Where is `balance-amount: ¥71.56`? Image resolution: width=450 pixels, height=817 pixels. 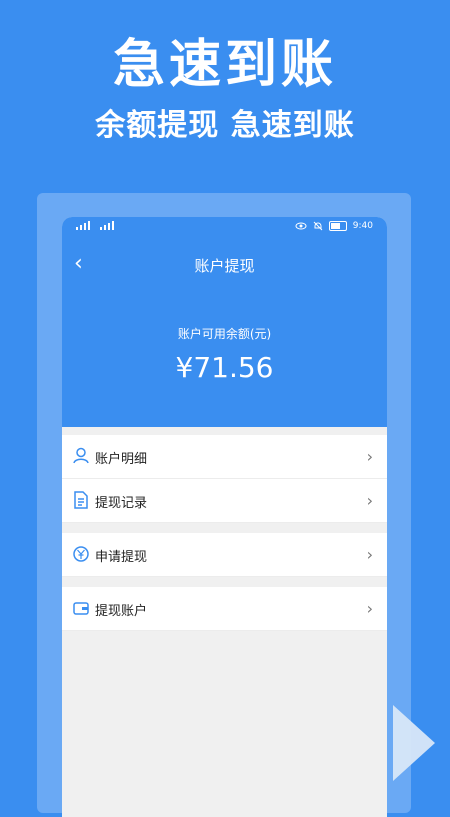
balance-amount: ¥71.56 is located at coordinates (224, 367).